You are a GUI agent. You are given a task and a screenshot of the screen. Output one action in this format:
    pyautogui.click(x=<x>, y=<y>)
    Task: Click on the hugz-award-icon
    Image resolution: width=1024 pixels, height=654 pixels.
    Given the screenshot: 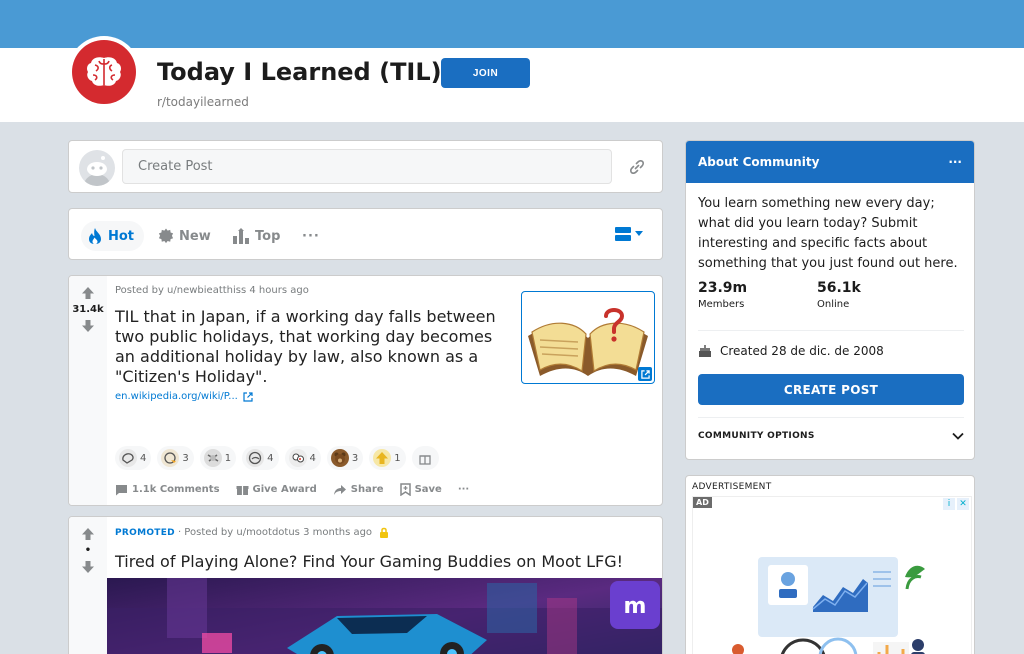 What is the action you would take?
    pyautogui.click(x=255, y=458)
    